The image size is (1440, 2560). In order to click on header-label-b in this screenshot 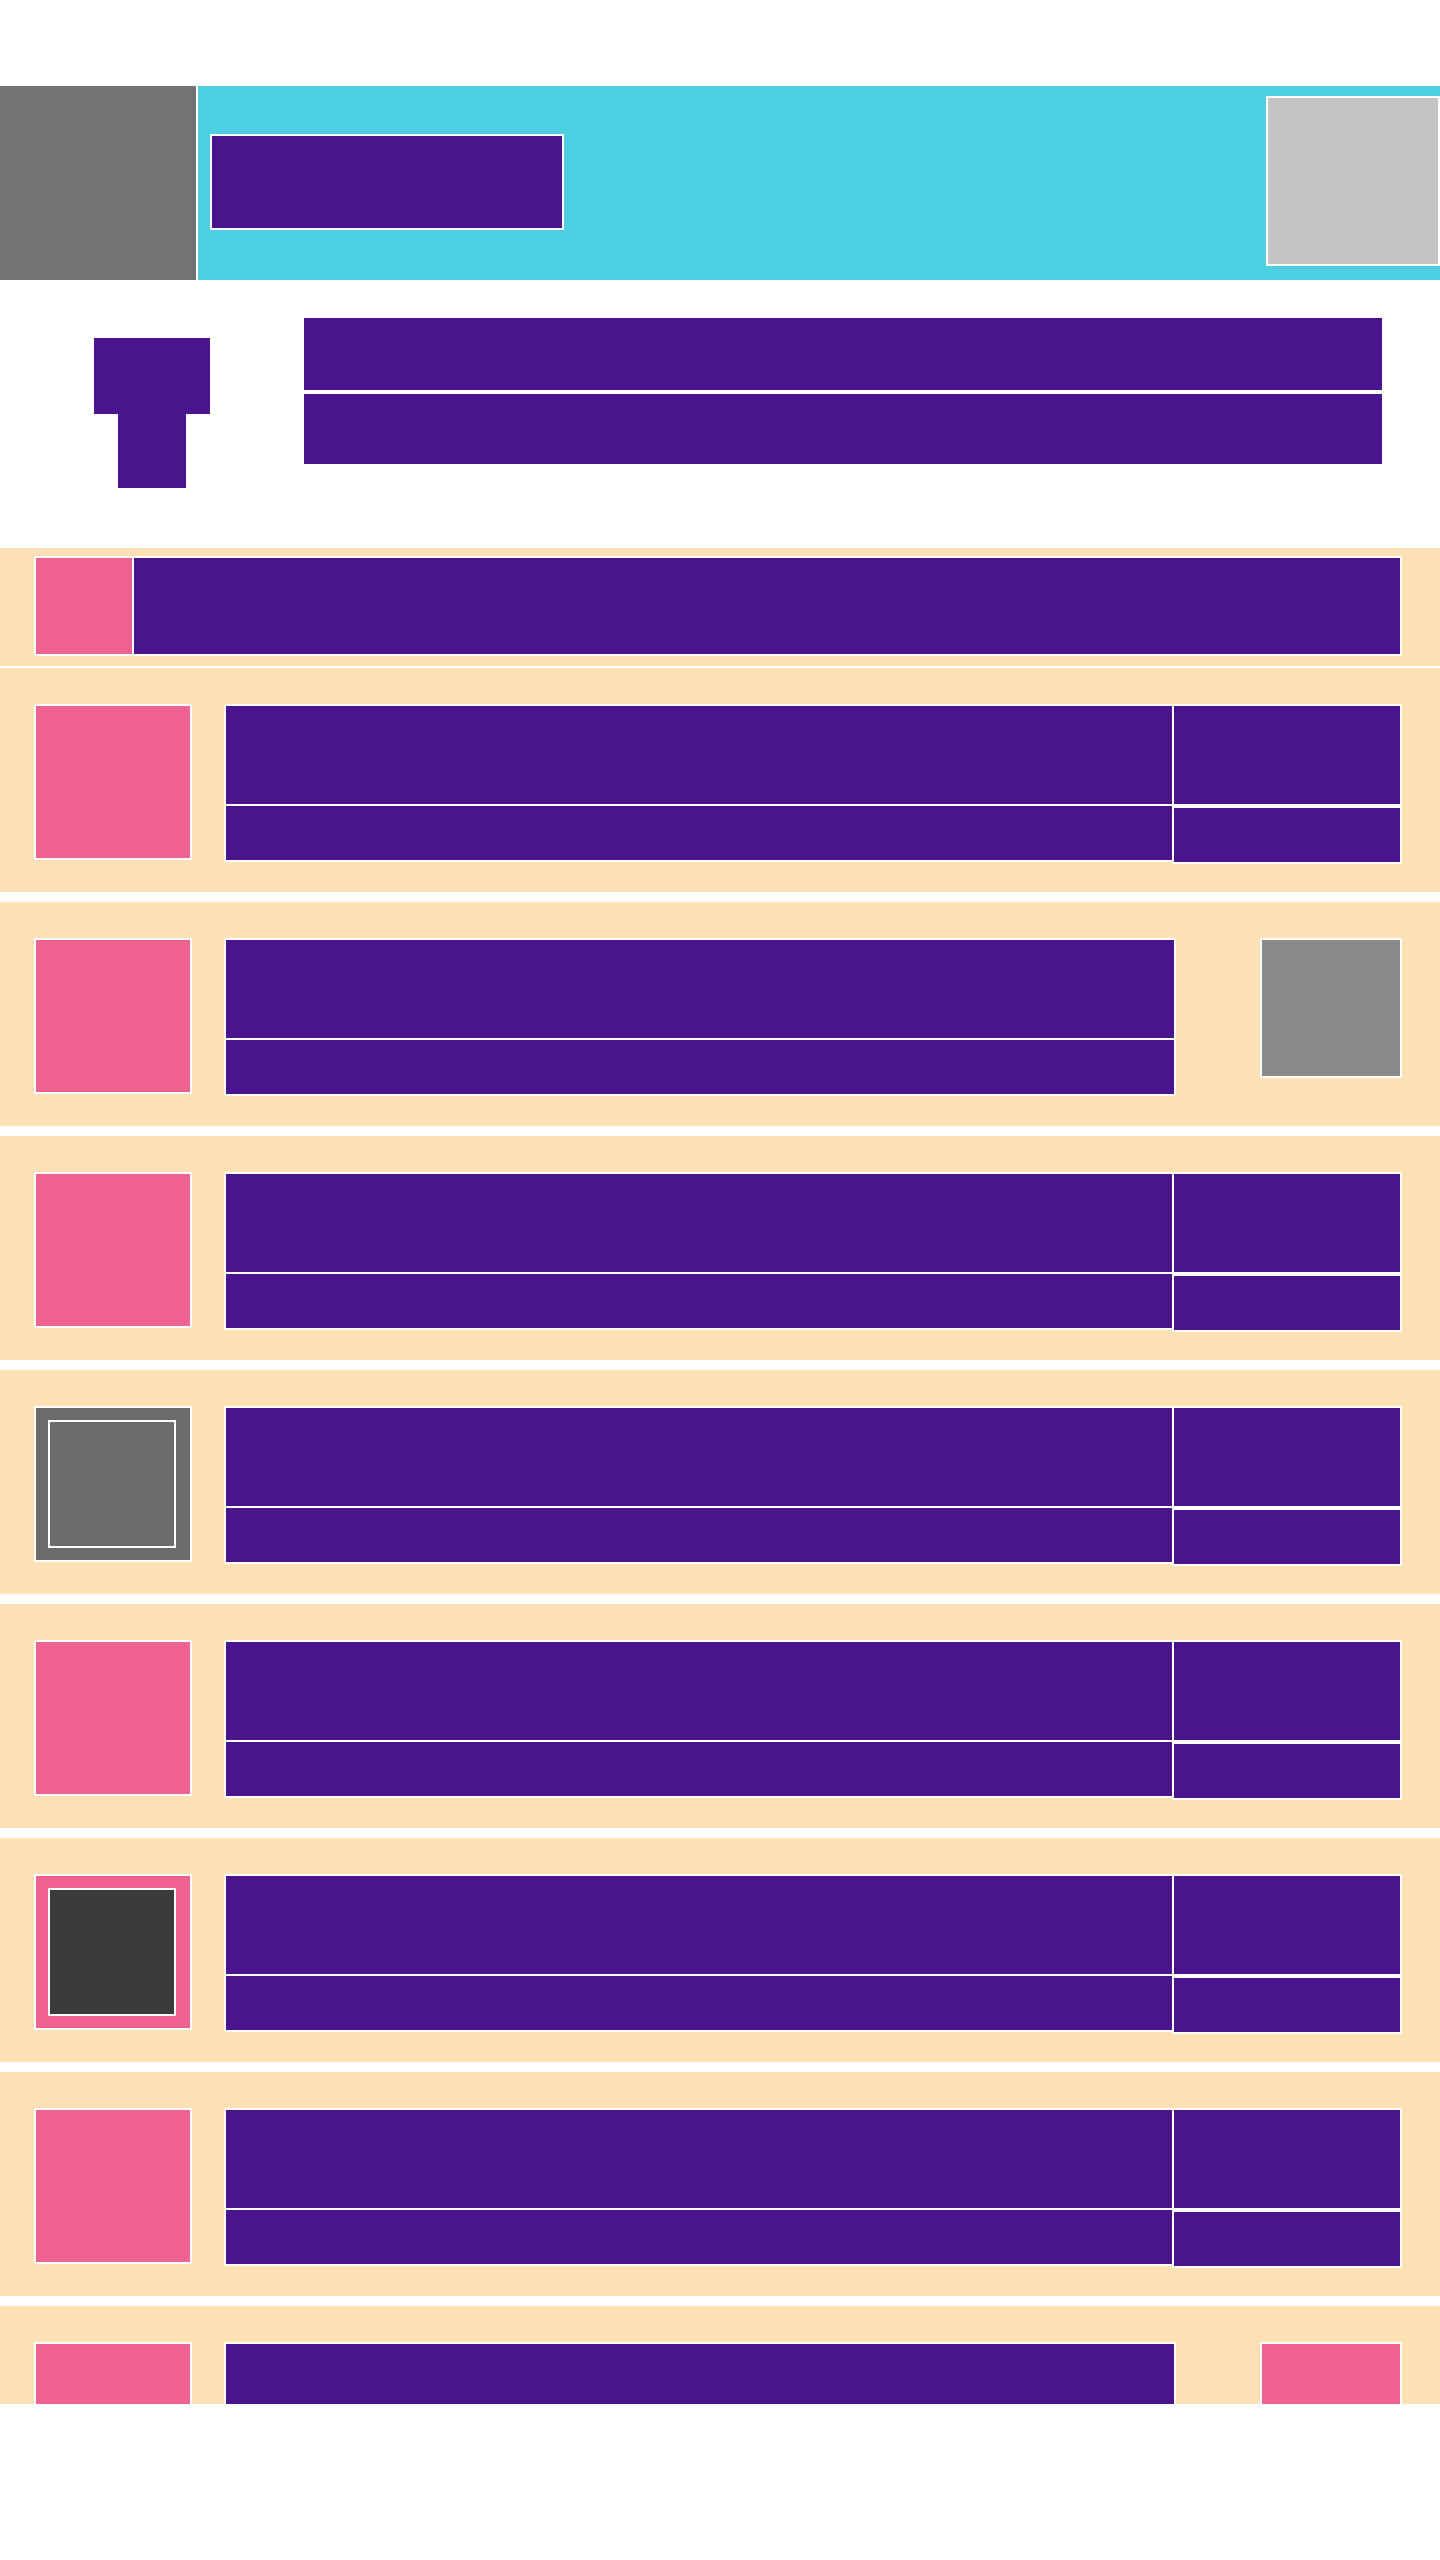, I will do `click(152, 451)`.